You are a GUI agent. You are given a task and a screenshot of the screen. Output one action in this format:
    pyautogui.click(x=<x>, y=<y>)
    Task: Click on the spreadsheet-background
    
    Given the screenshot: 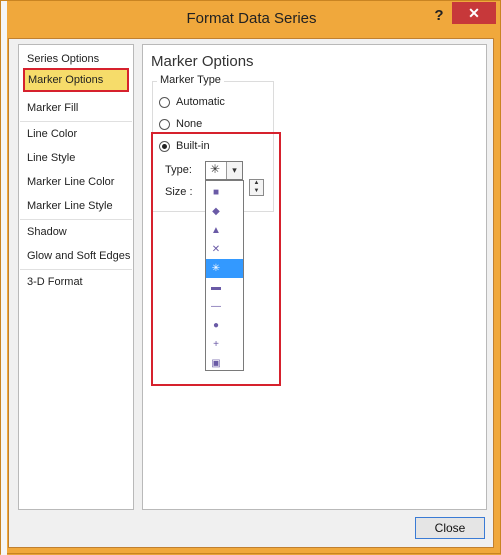 What is the action you would take?
    pyautogui.click(x=4, y=278)
    